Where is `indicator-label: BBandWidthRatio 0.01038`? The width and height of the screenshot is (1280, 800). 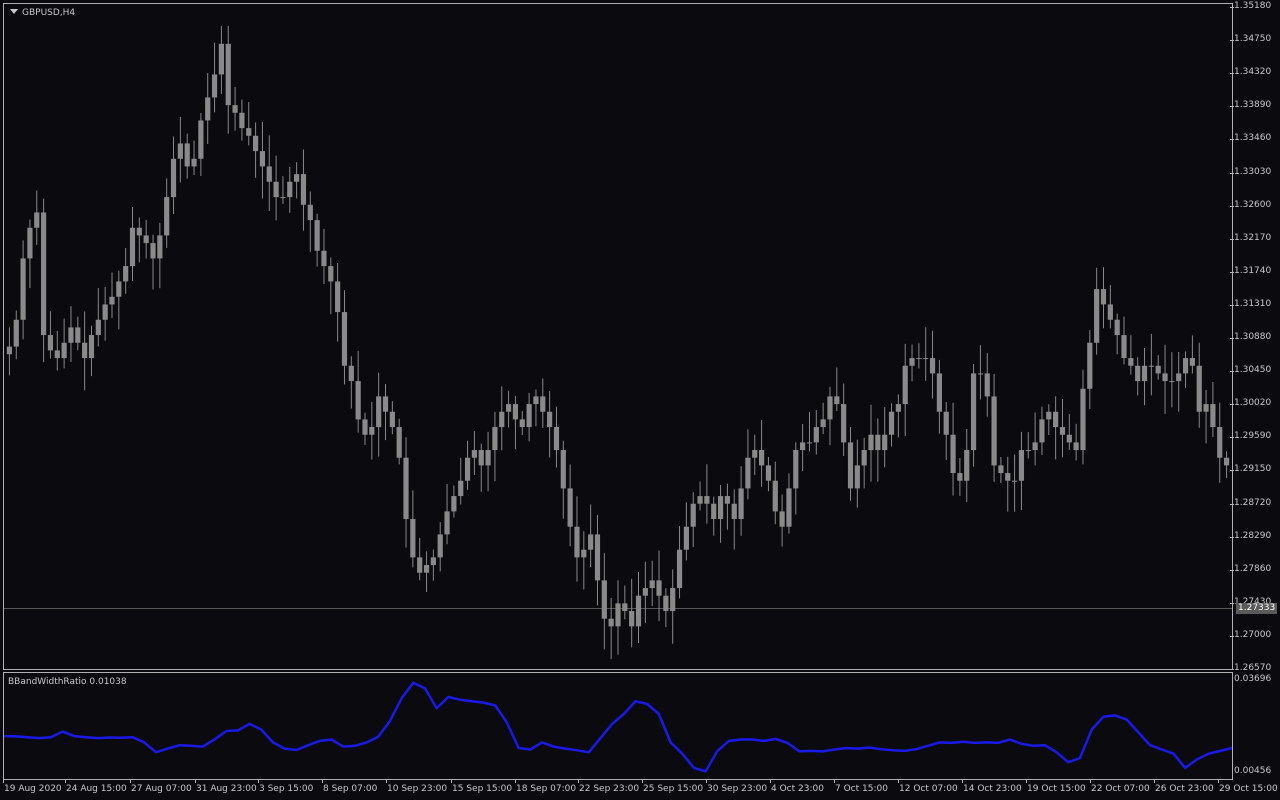
indicator-label: BBandWidthRatio 0.01038 is located at coordinates (67, 682).